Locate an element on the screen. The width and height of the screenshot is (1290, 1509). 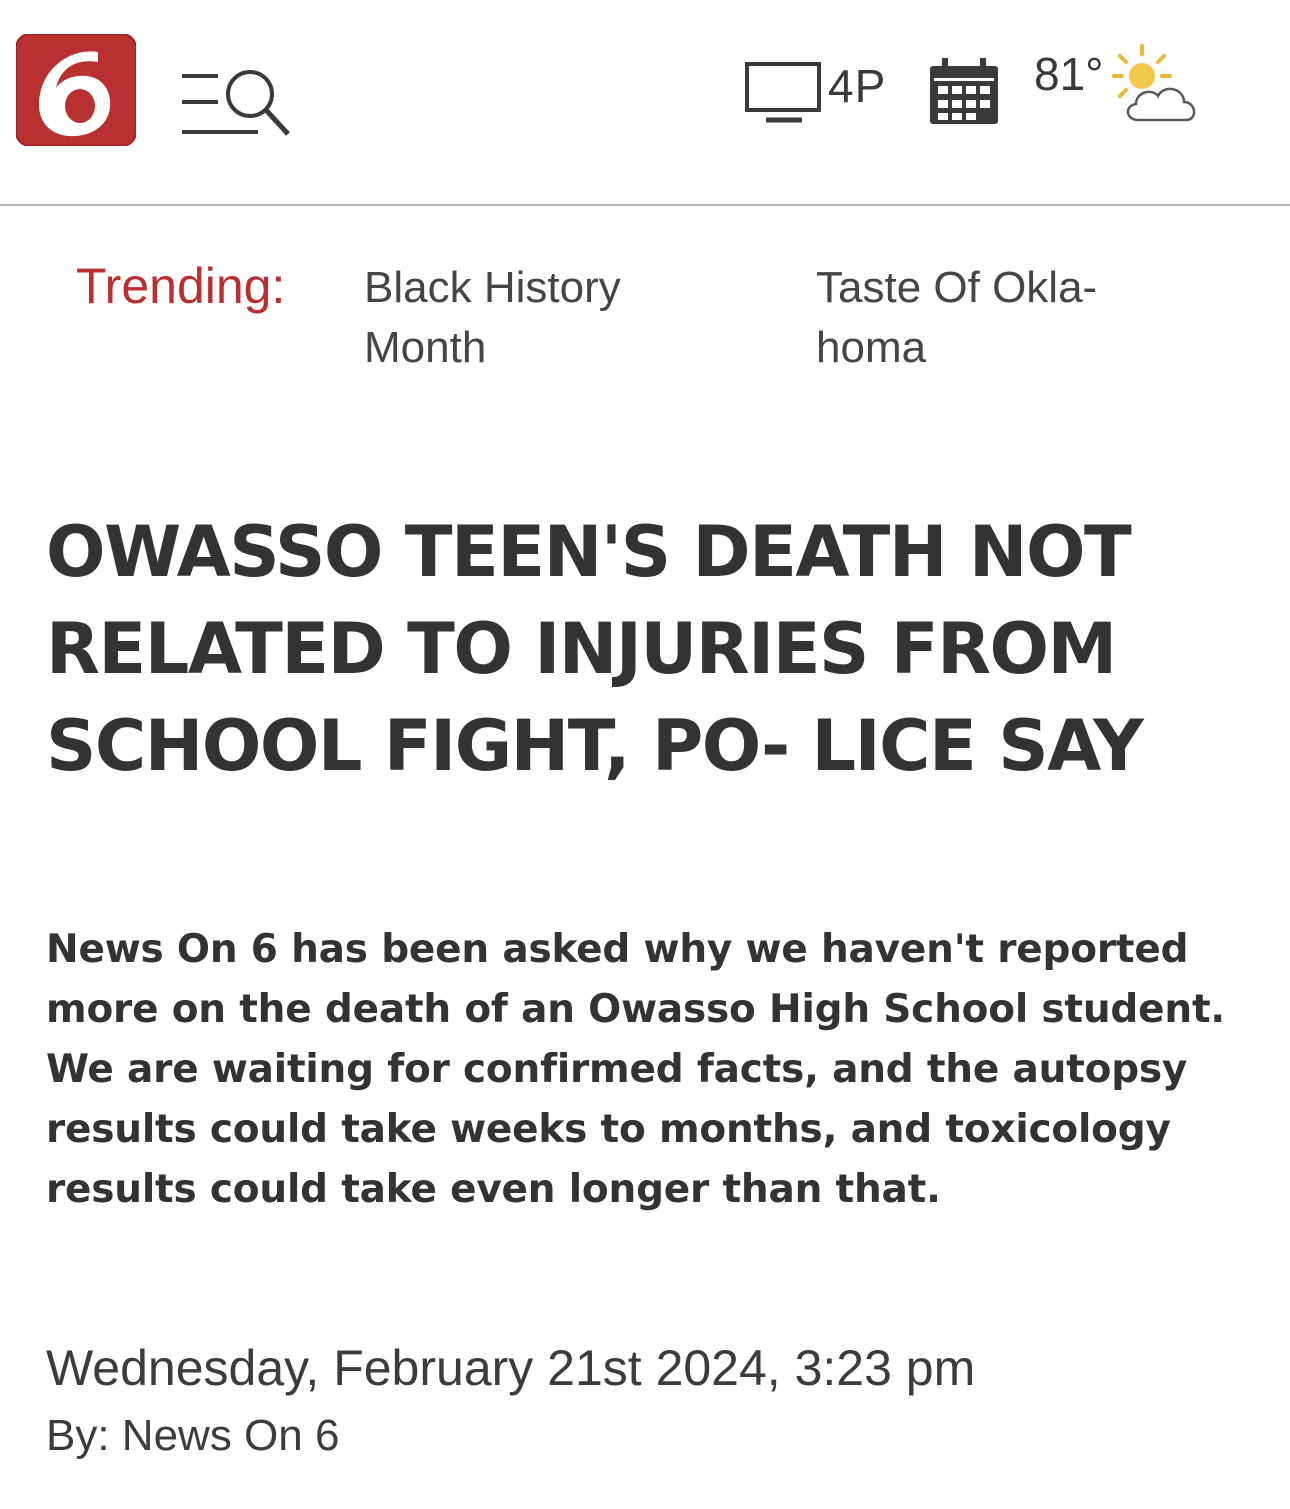
weather-widget: 81° is located at coordinates (1117, 86).